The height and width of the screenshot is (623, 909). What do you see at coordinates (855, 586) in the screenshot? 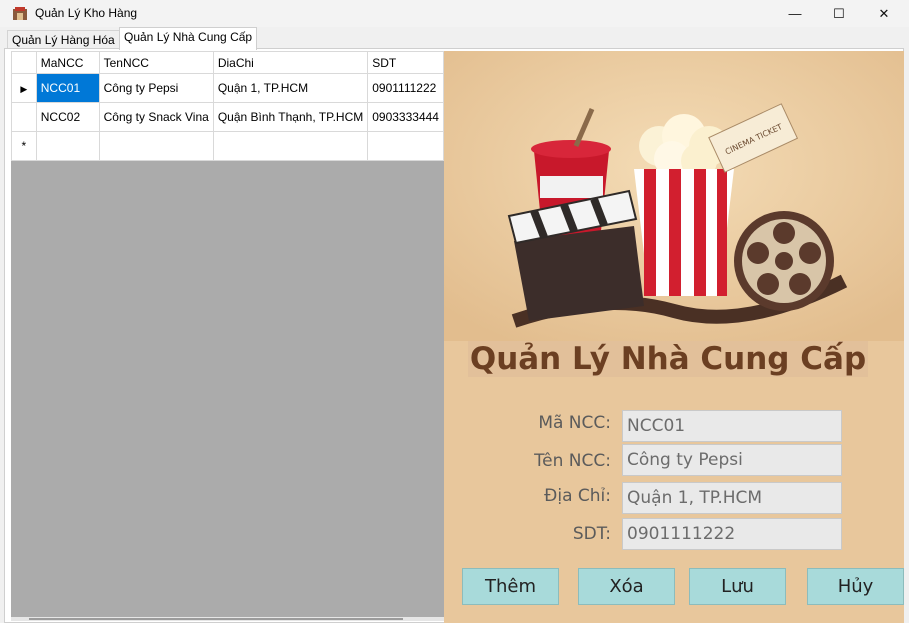
I see `cancel-button: Hủy` at bounding box center [855, 586].